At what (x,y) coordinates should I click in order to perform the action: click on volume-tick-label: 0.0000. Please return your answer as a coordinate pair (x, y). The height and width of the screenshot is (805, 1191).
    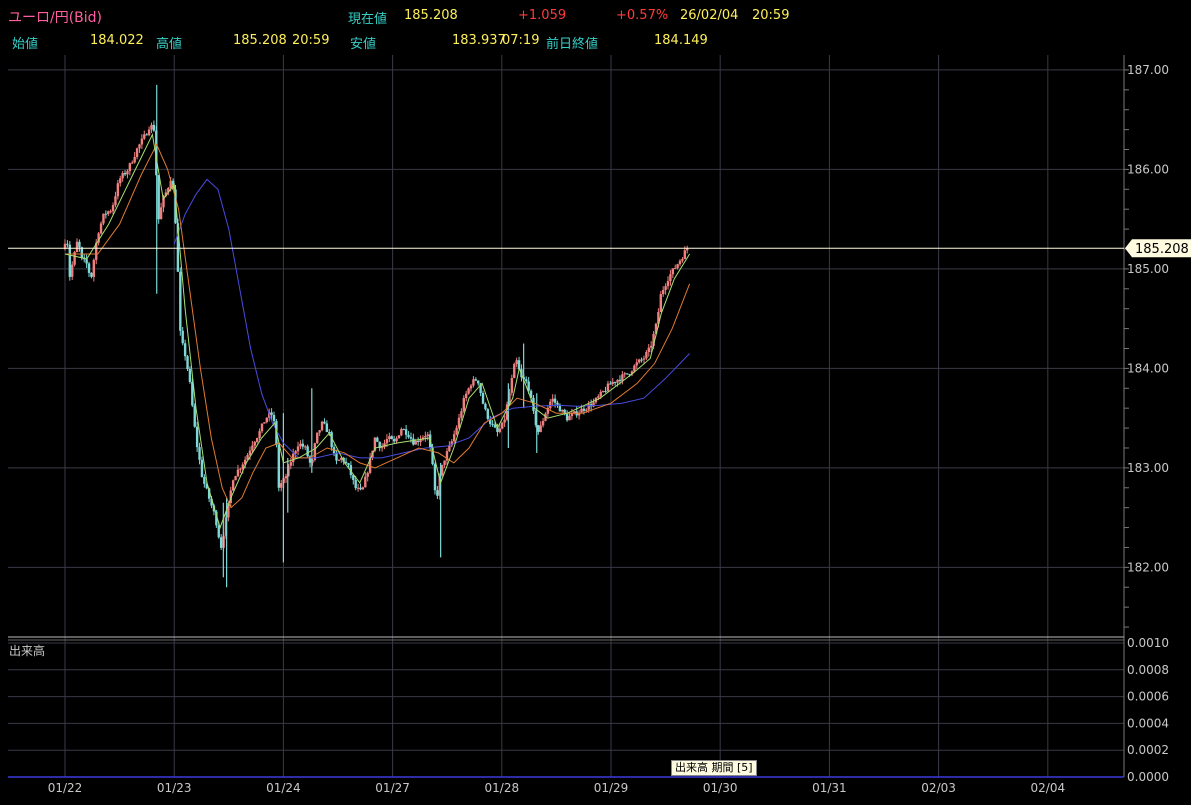
    Looking at the image, I should click on (1148, 777).